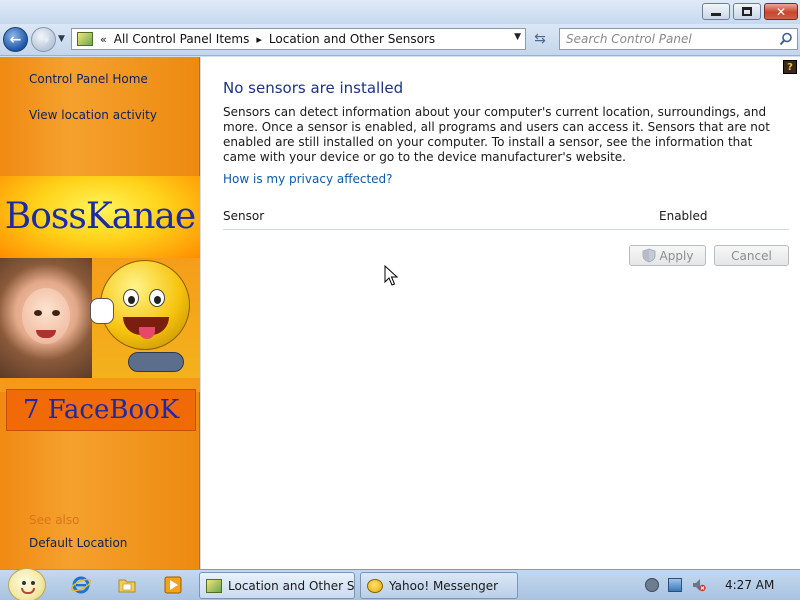 The height and width of the screenshot is (600, 800). Describe the element at coordinates (103, 39) in the screenshot. I see `breadcrumb-overflow-icon: «` at that location.